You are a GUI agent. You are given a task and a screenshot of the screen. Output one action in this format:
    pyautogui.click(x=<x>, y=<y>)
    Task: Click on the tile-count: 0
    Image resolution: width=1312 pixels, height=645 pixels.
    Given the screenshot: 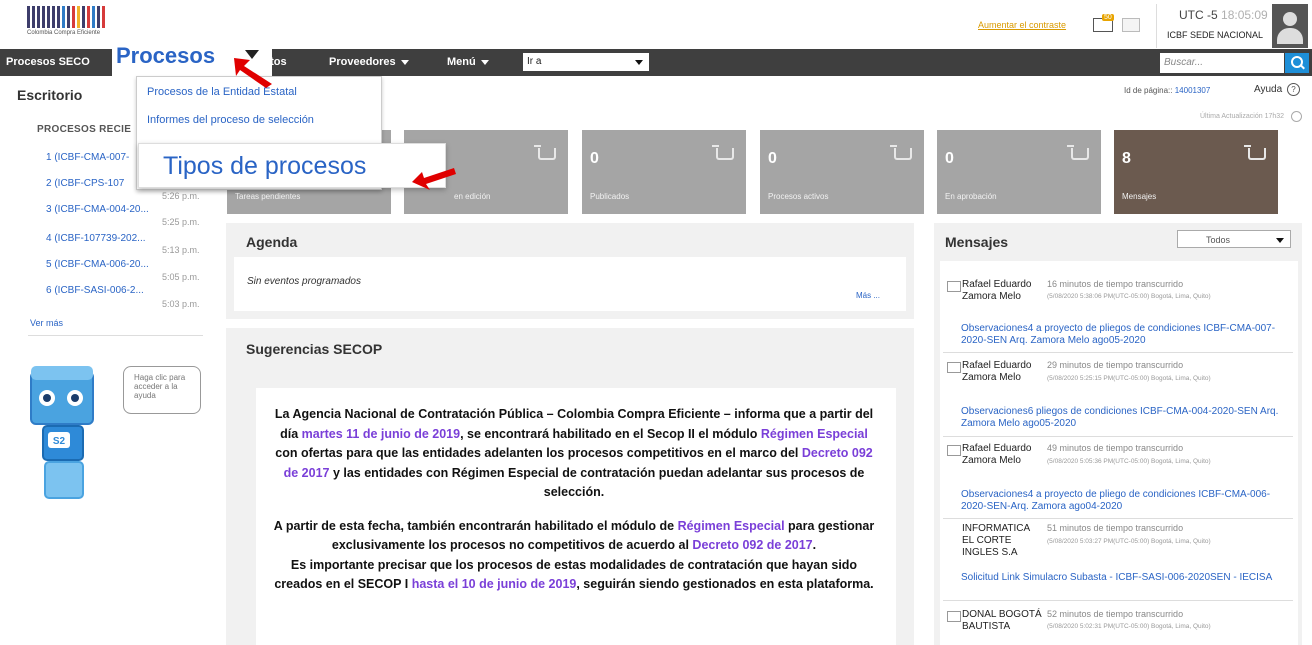 What is the action you would take?
    pyautogui.click(x=594, y=158)
    